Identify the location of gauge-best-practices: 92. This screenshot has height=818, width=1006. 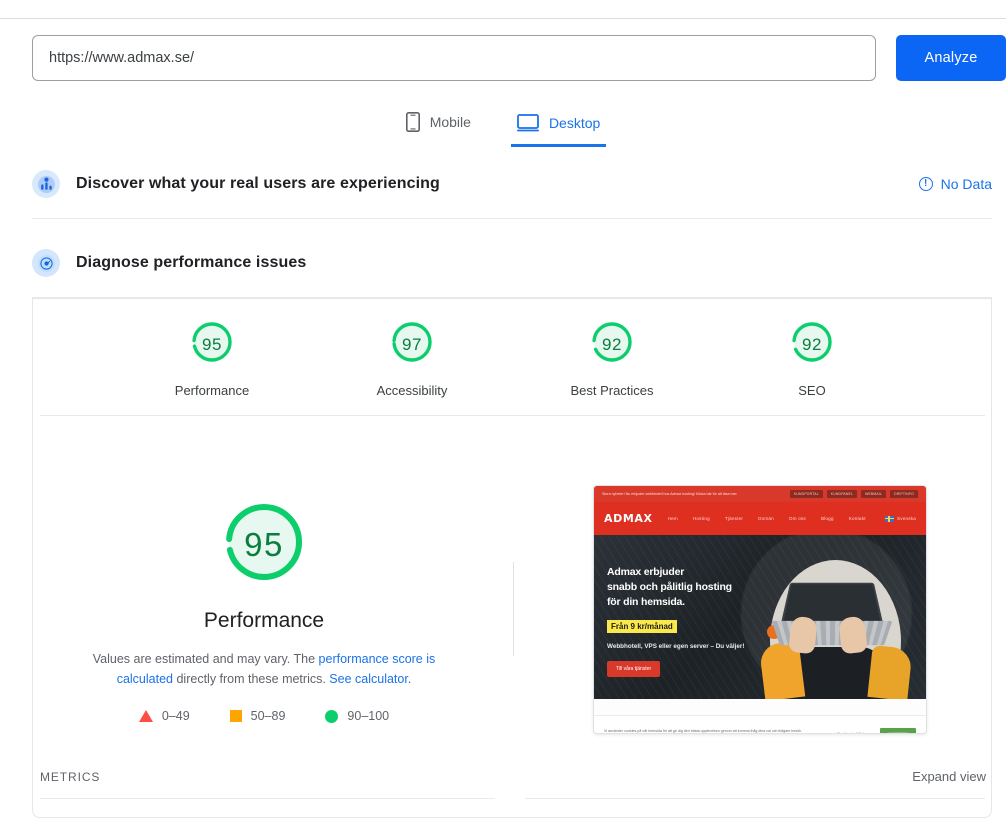
(612, 344).